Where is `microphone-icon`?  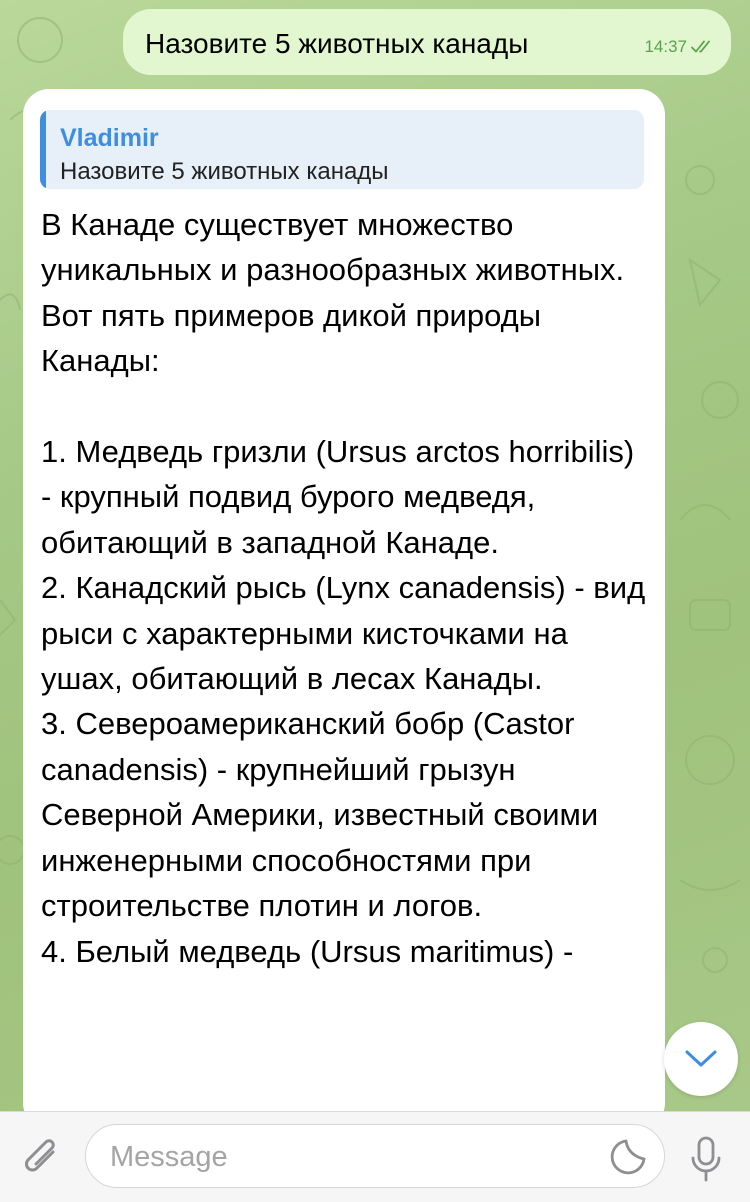
microphone-icon is located at coordinates (706, 1159).